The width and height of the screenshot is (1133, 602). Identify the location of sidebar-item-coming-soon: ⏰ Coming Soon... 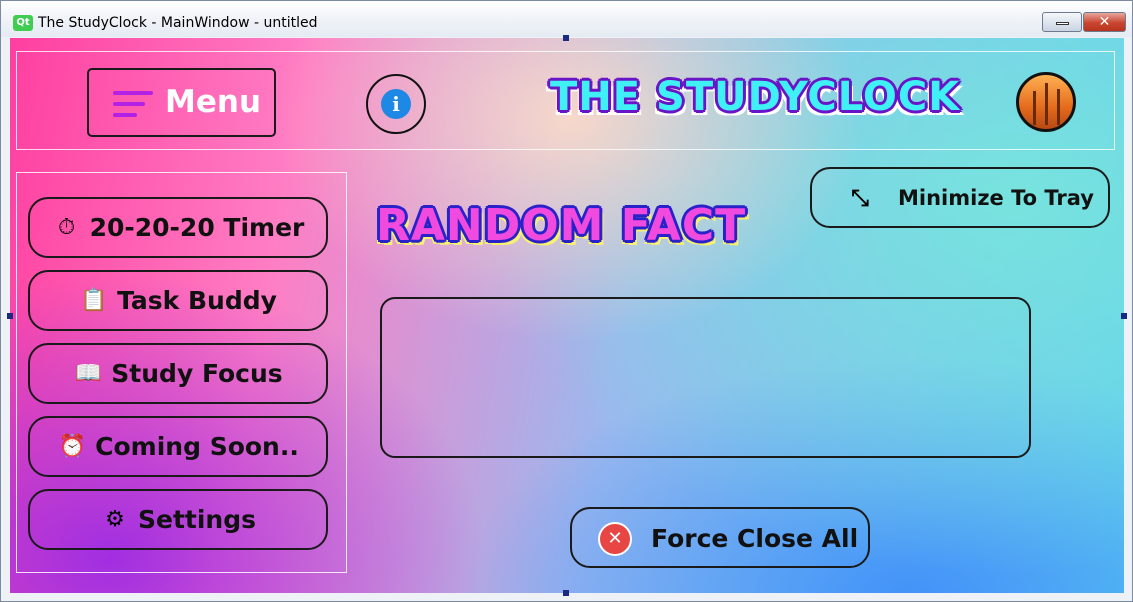
(178, 446).